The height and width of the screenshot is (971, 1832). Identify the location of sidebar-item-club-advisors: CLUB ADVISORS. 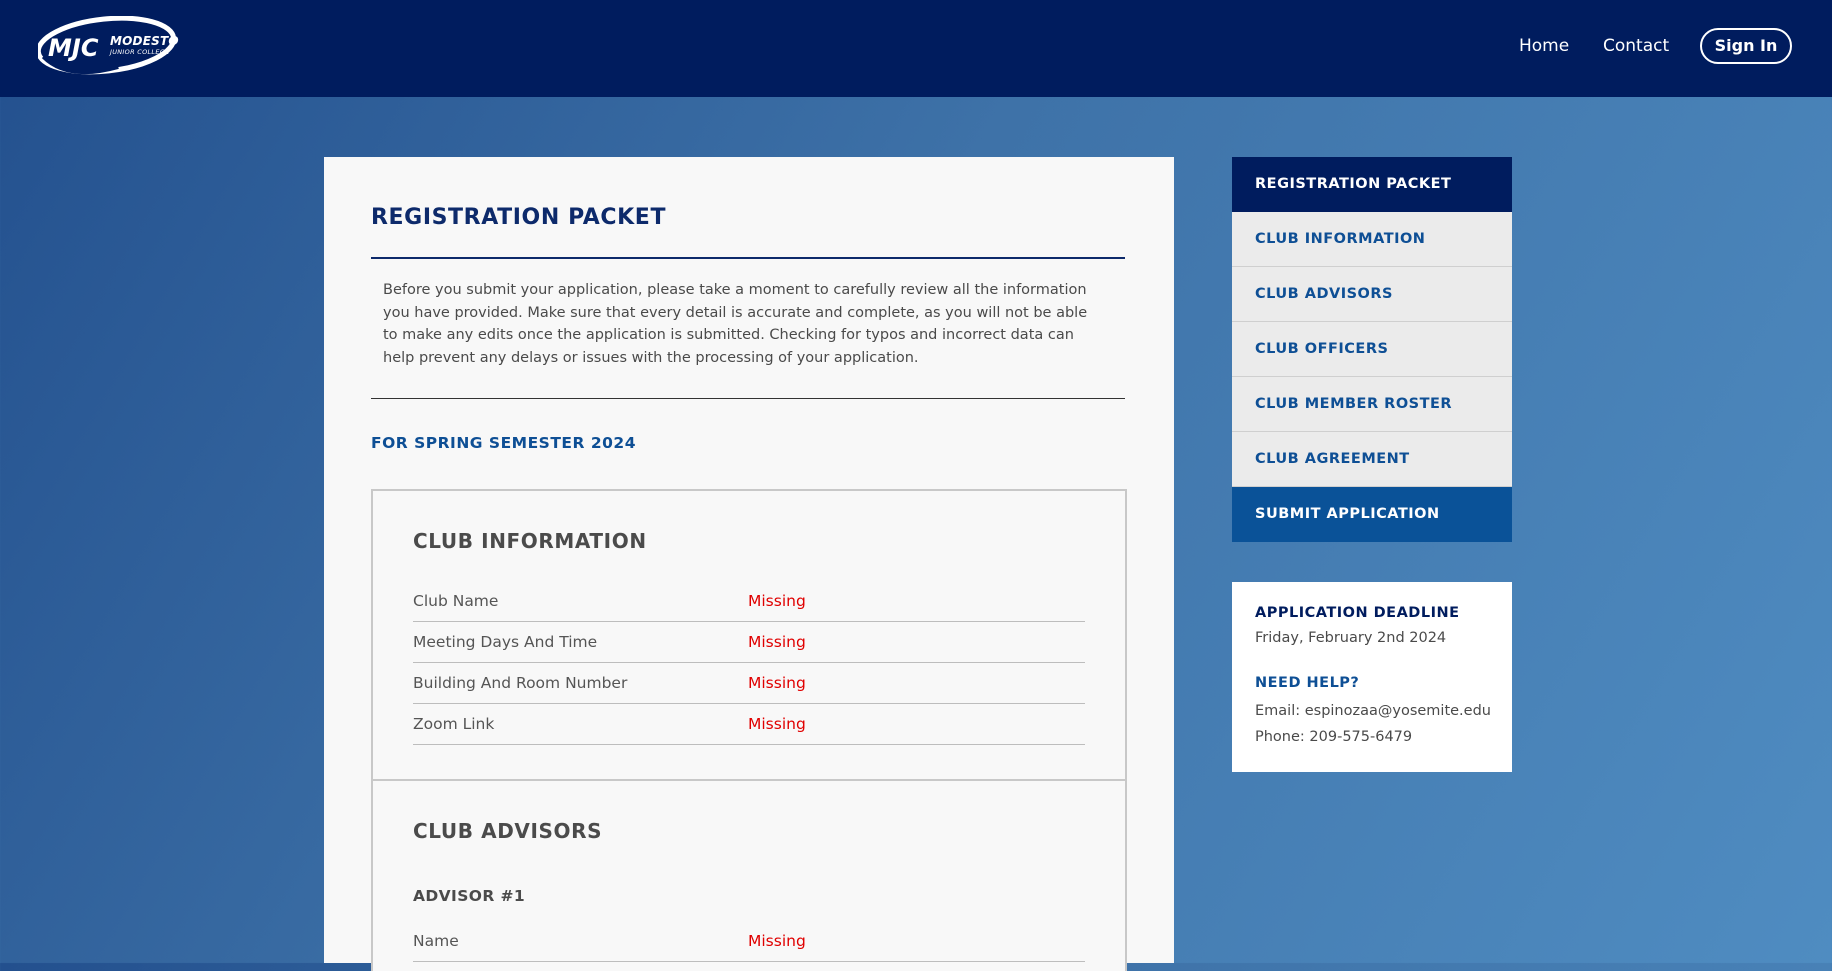
(1372, 294).